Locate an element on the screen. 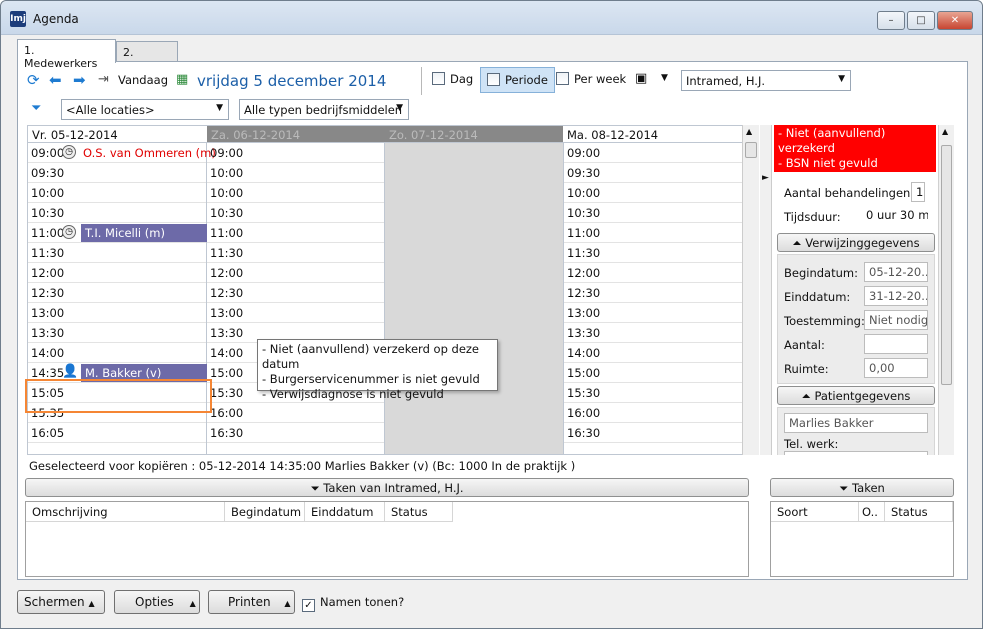  room-field: 0,00 is located at coordinates (896, 368).